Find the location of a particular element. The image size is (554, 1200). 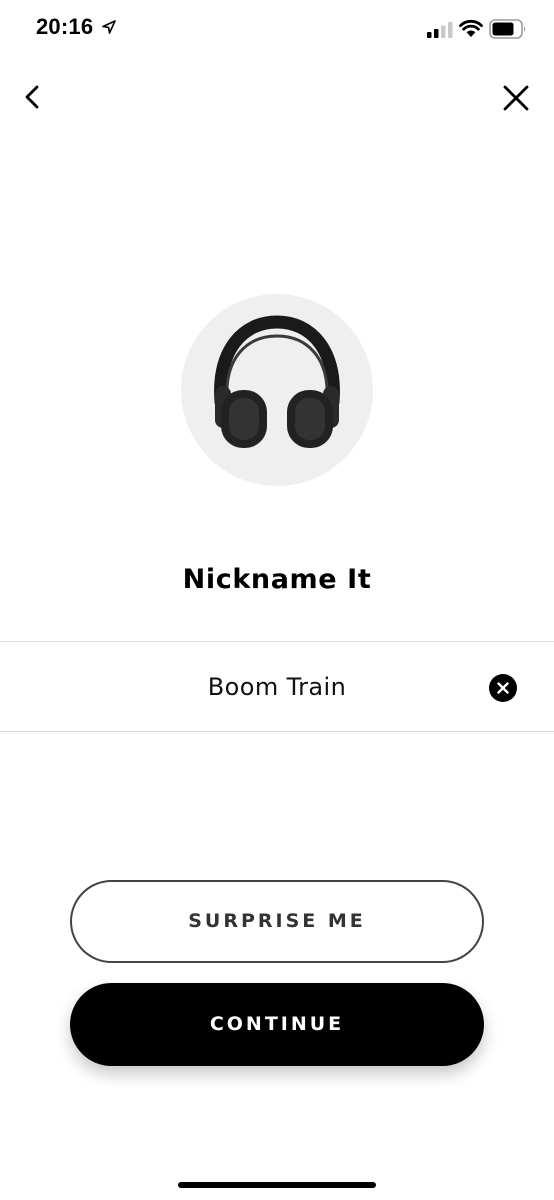

clear-button is located at coordinates (503, 688).